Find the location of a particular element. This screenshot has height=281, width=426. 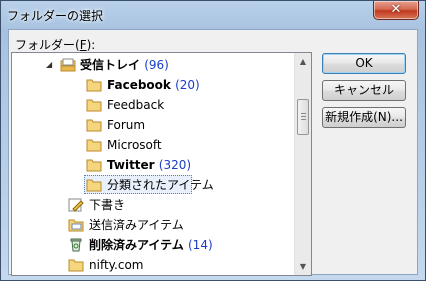

title-bar: フォルダーの選択 ✕ is located at coordinates (213, 15).